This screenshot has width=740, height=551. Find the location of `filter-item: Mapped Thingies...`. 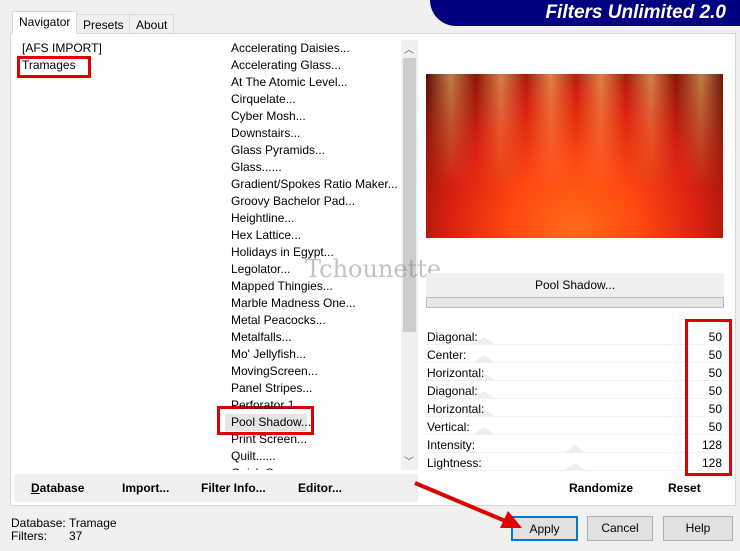

filter-item: Mapped Thingies... is located at coordinates (313, 286).